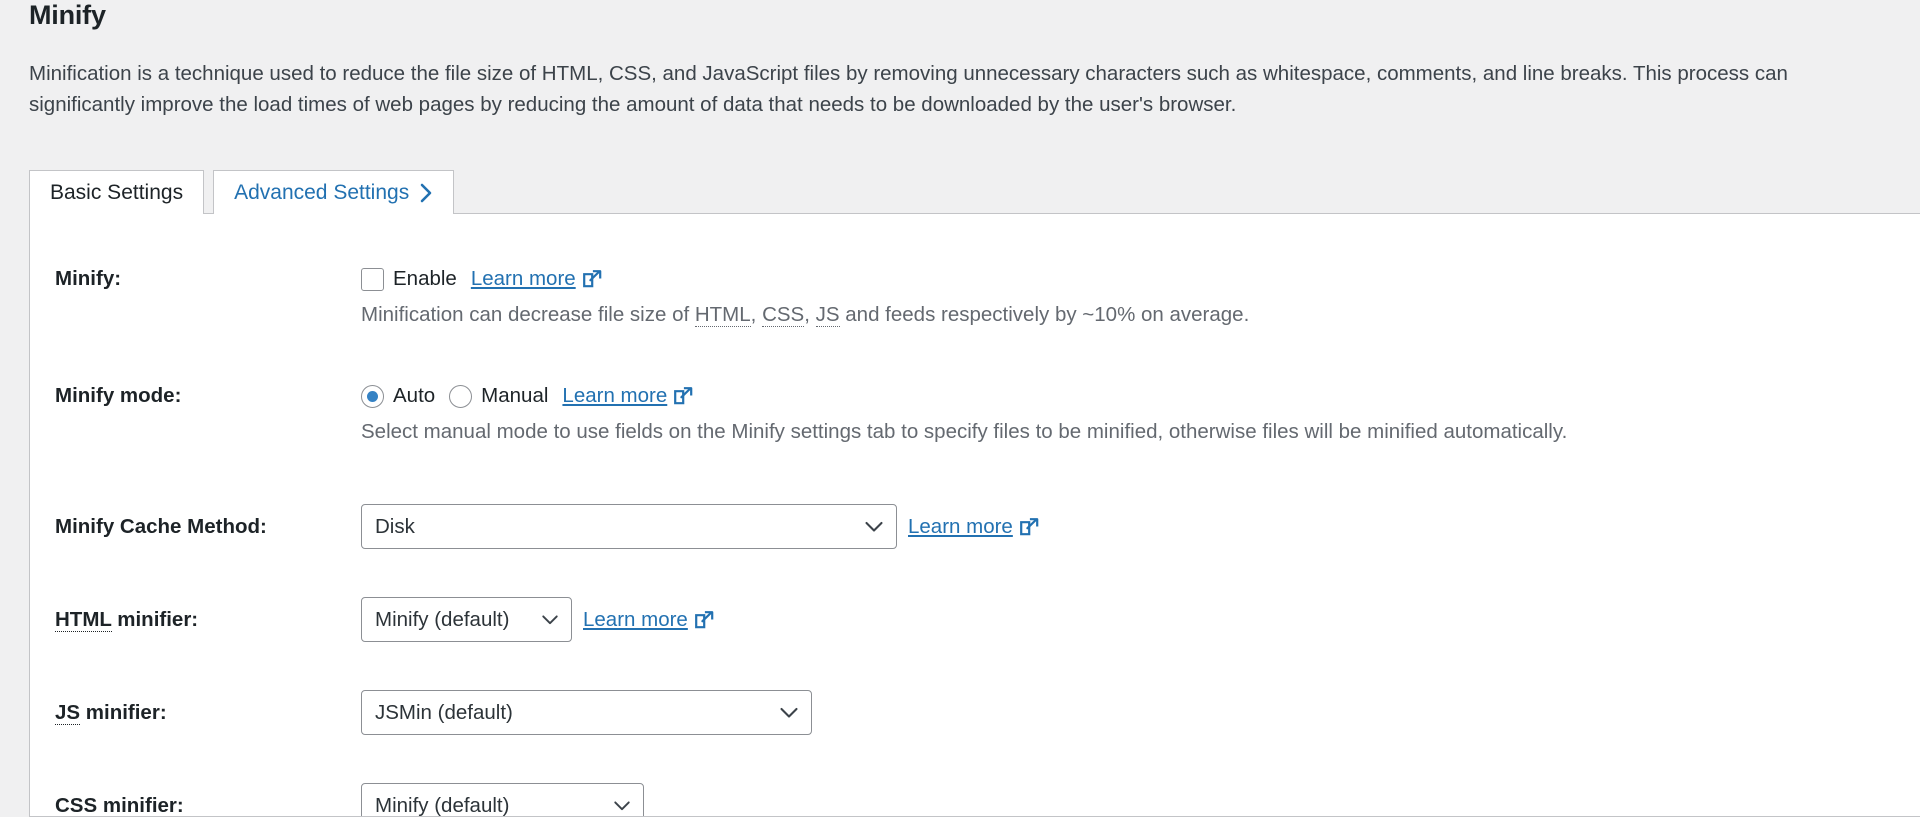 This screenshot has width=1920, height=817. What do you see at coordinates (425, 278) in the screenshot?
I see `minify-enable-label: Enable` at bounding box center [425, 278].